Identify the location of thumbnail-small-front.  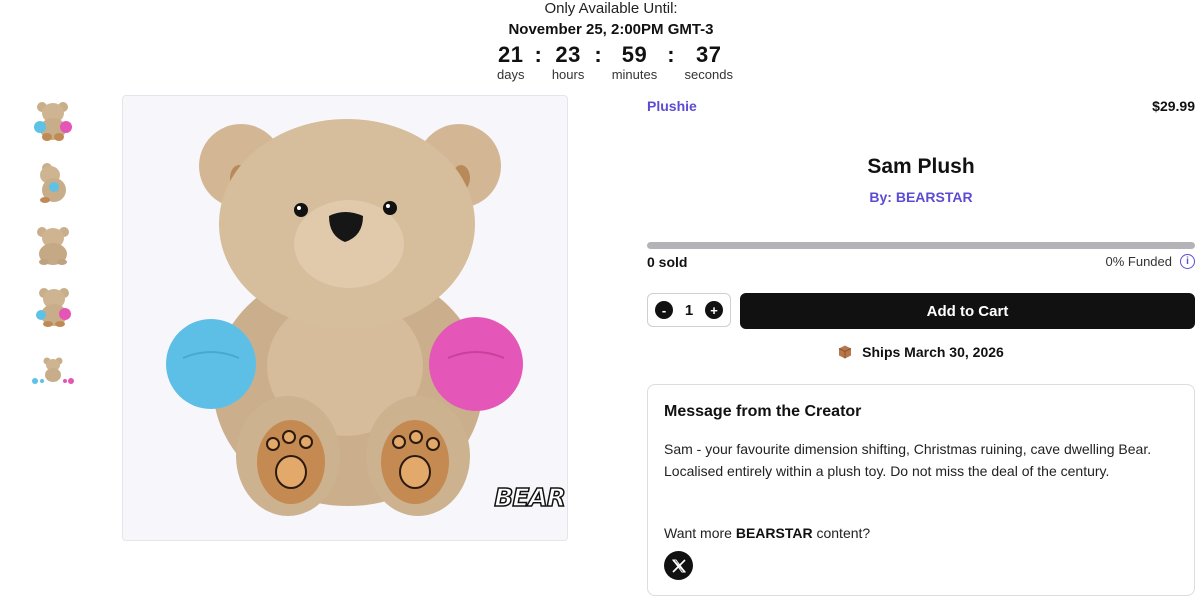
(53, 368).